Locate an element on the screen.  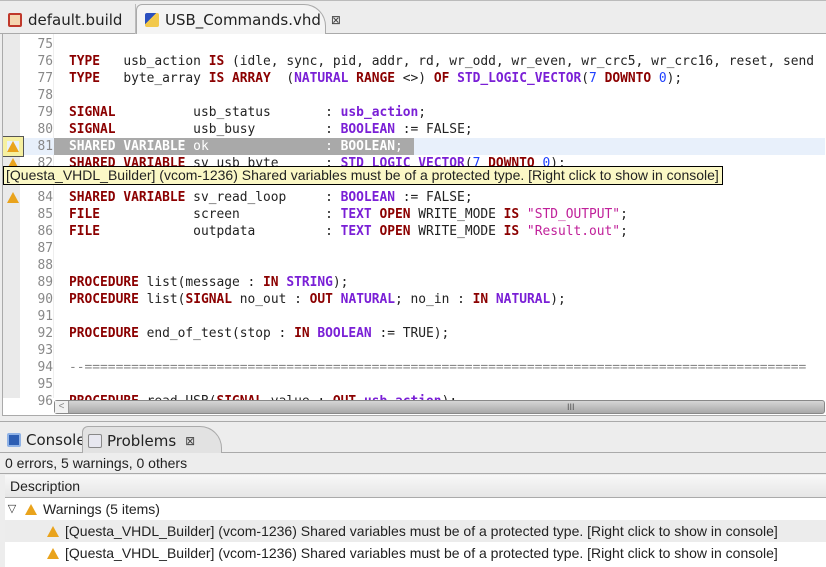
tab-console: Console is located at coordinates (44, 440).